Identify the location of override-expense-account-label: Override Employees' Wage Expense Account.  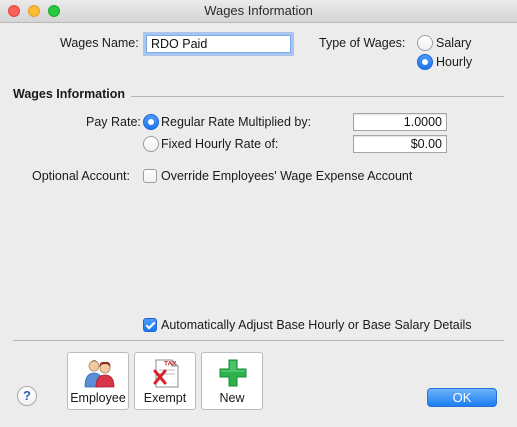
(286, 176).